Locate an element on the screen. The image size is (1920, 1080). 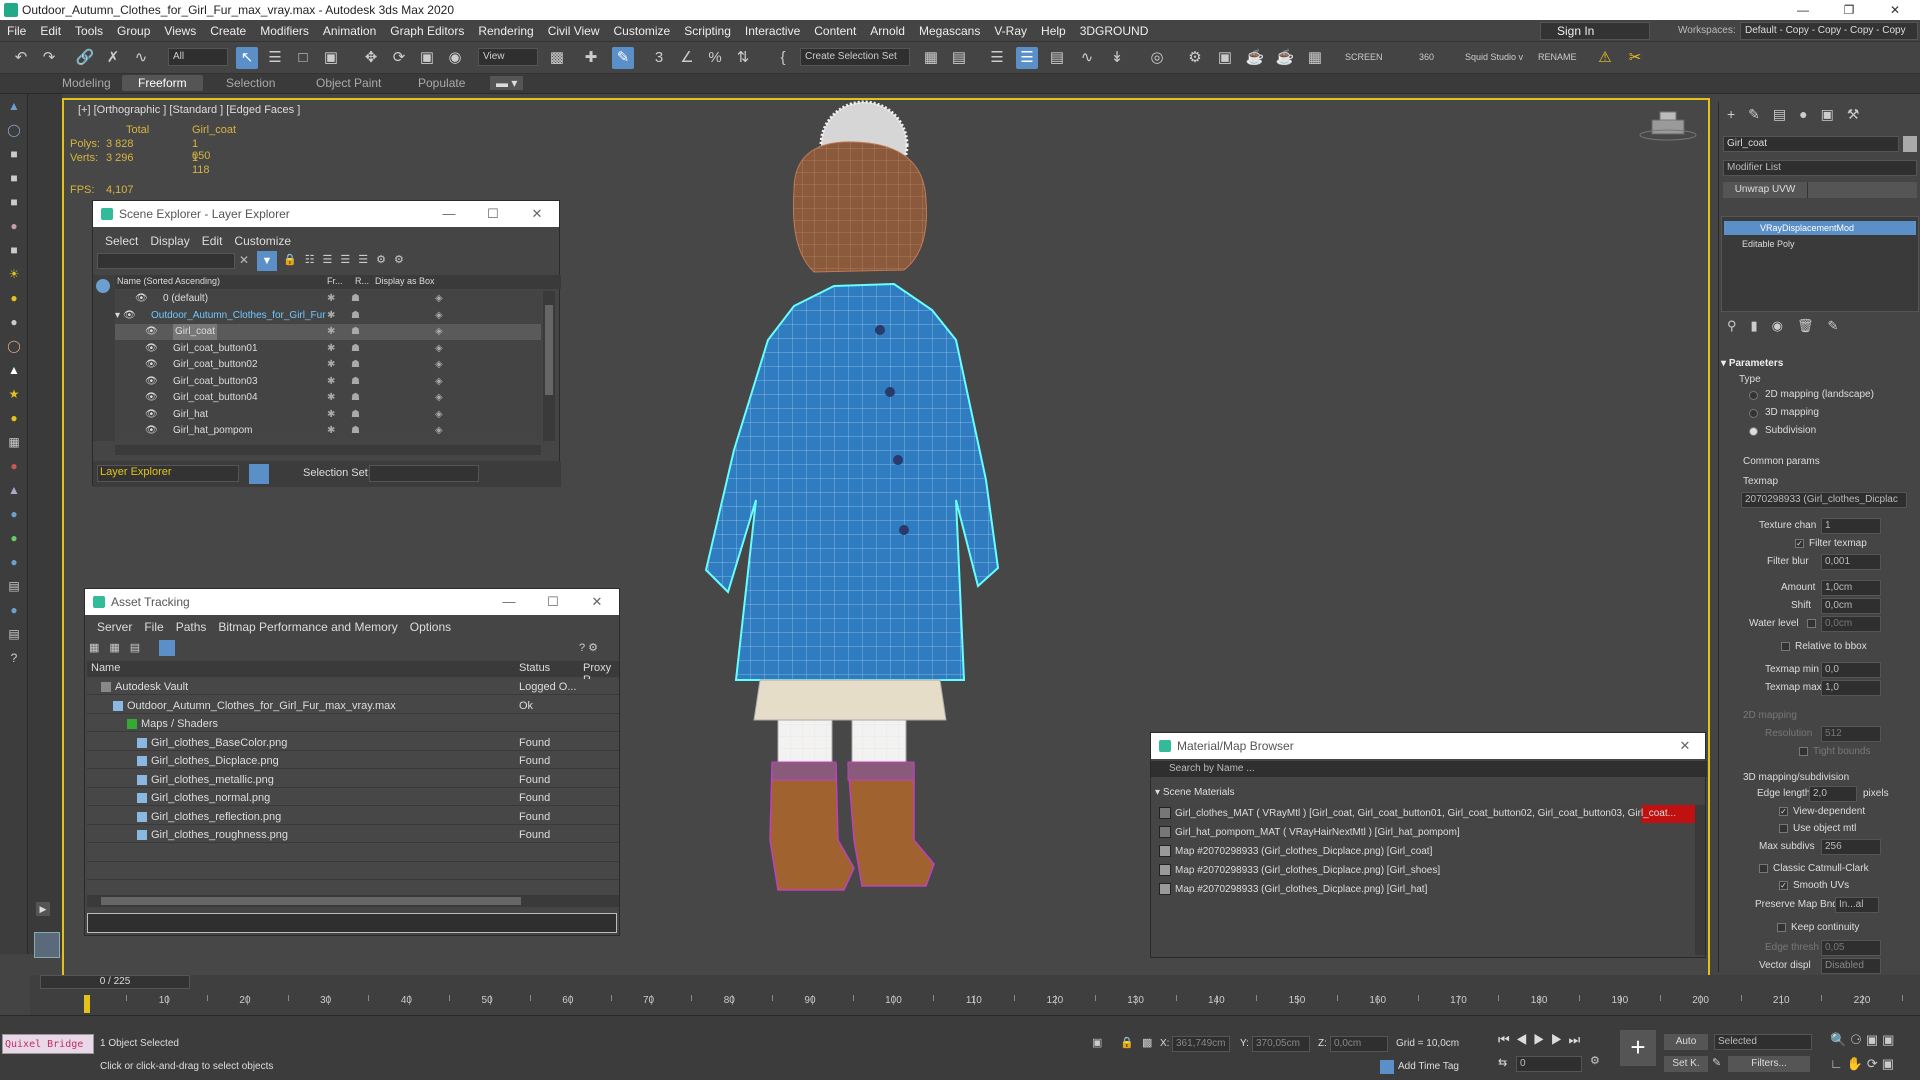
se-tree-row: 👁 Girl_coat_button04 ✱ ☗ ◈ is located at coordinates (328, 398).